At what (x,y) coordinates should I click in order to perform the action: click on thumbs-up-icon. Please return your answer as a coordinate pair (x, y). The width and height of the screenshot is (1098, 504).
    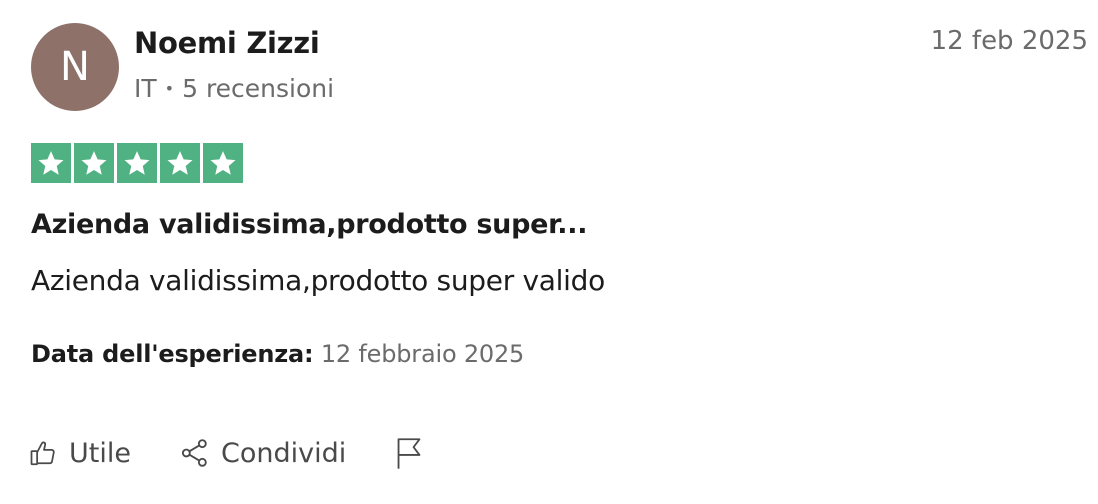
    Looking at the image, I should click on (44, 453).